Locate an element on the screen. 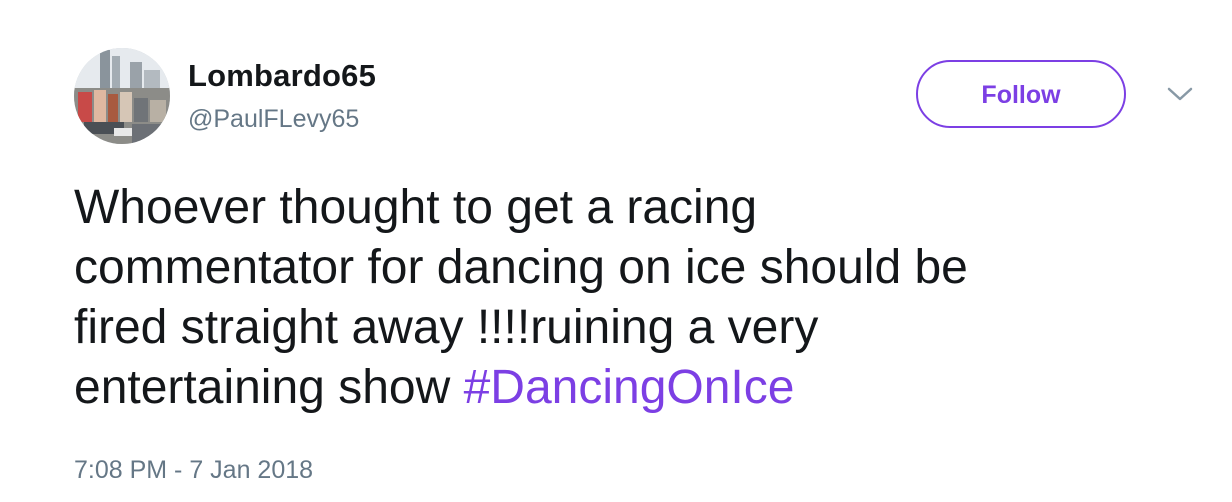  user-handle: @PaulFLevy65 is located at coordinates (273, 119).